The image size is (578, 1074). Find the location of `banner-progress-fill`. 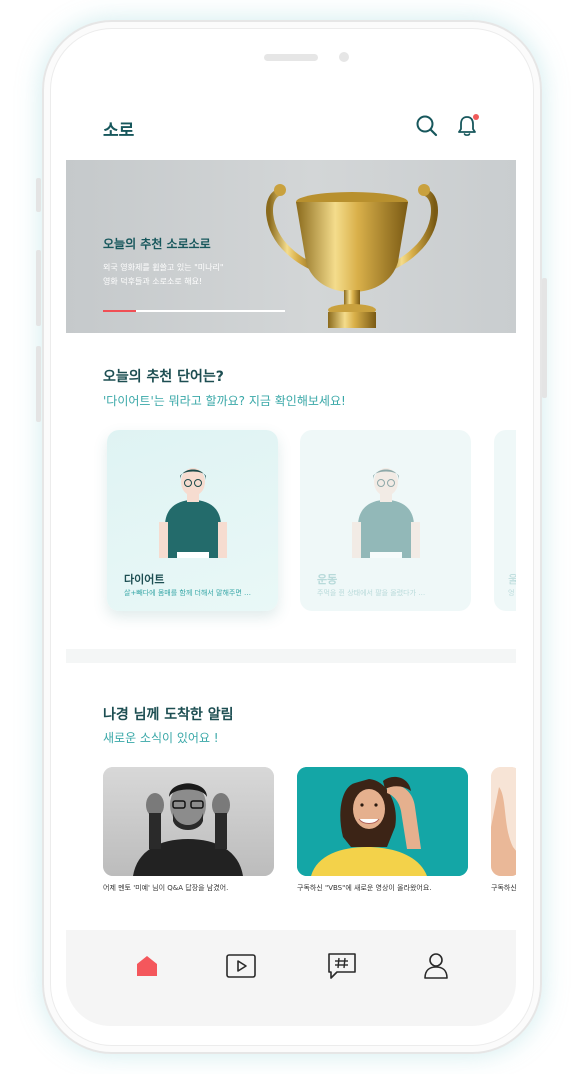

banner-progress-fill is located at coordinates (119, 311).